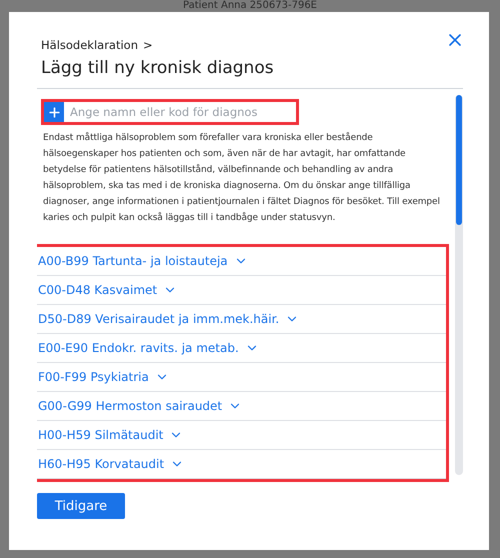  I want to click on description-text: Endast måttliga hälsoproblem som förefaller vara kroniska eller bestående hälsoegenskaper hos patienten och som, även när de har avtagit, har omfattande betydelse för patientens hälsotillstånd, välbefinnande och behandling av andra hälsoproblem, ska tas med i de kroniska diagnoserna. Om du önskar ange tillfälliga diagnoser, ange informationen i patientjournalen i fältet Diagnos för besöket. Till exempel karies och pulpit kan också läggas till i tandbåge under statusvyn., so click(242, 178).